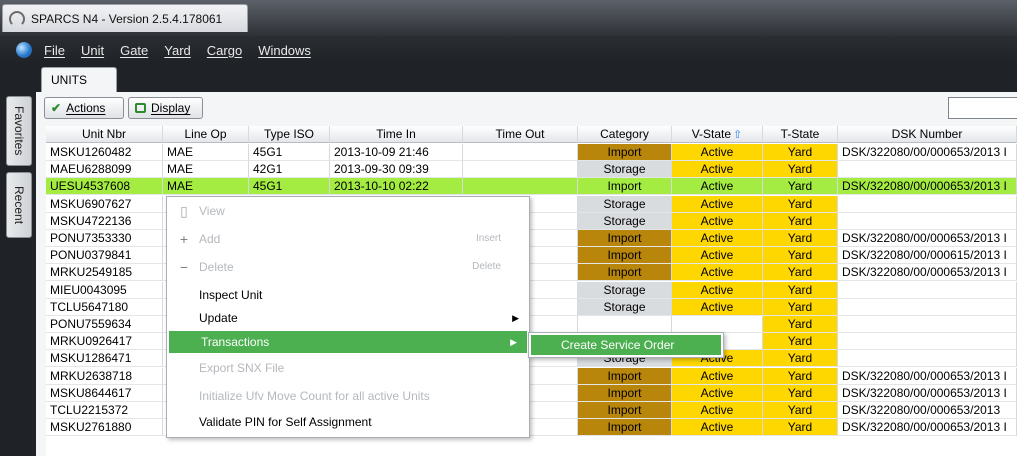  Describe the element at coordinates (104, 134) in the screenshot. I see `column-header-unit-nbr: Unit Nbr` at that location.